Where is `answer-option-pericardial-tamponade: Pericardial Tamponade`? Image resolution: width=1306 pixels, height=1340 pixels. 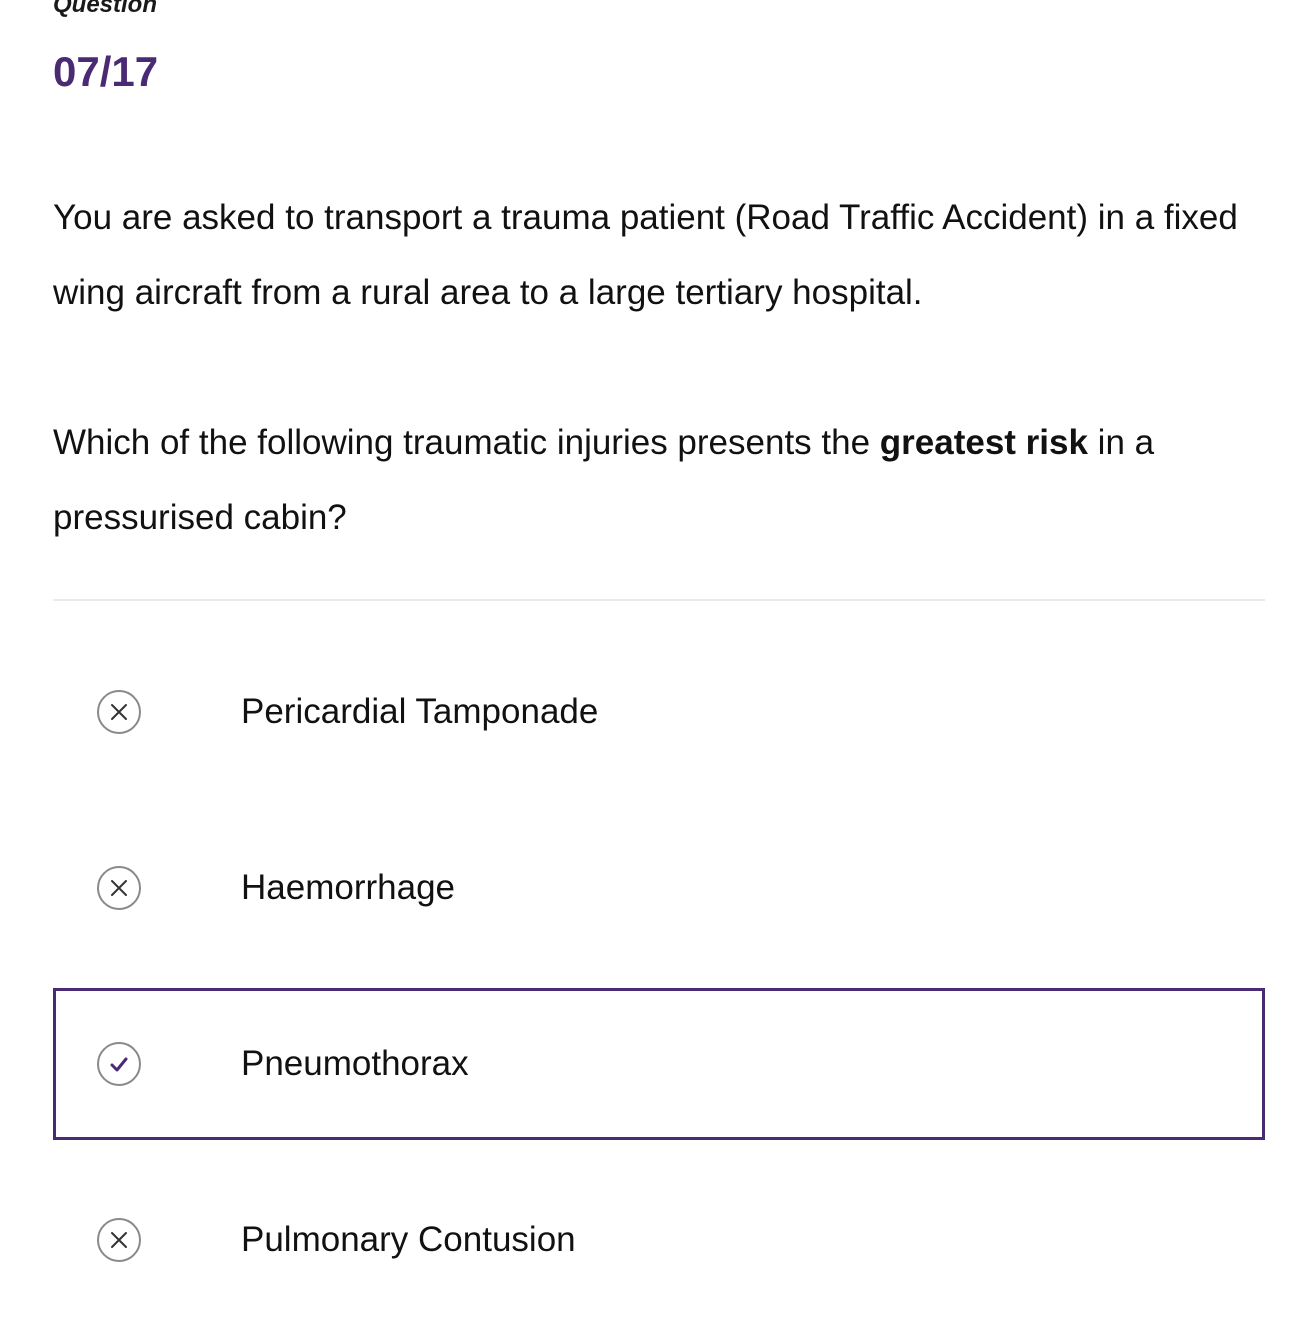 answer-option-pericardial-tamponade: Pericardial Tamponade is located at coordinates (659, 712).